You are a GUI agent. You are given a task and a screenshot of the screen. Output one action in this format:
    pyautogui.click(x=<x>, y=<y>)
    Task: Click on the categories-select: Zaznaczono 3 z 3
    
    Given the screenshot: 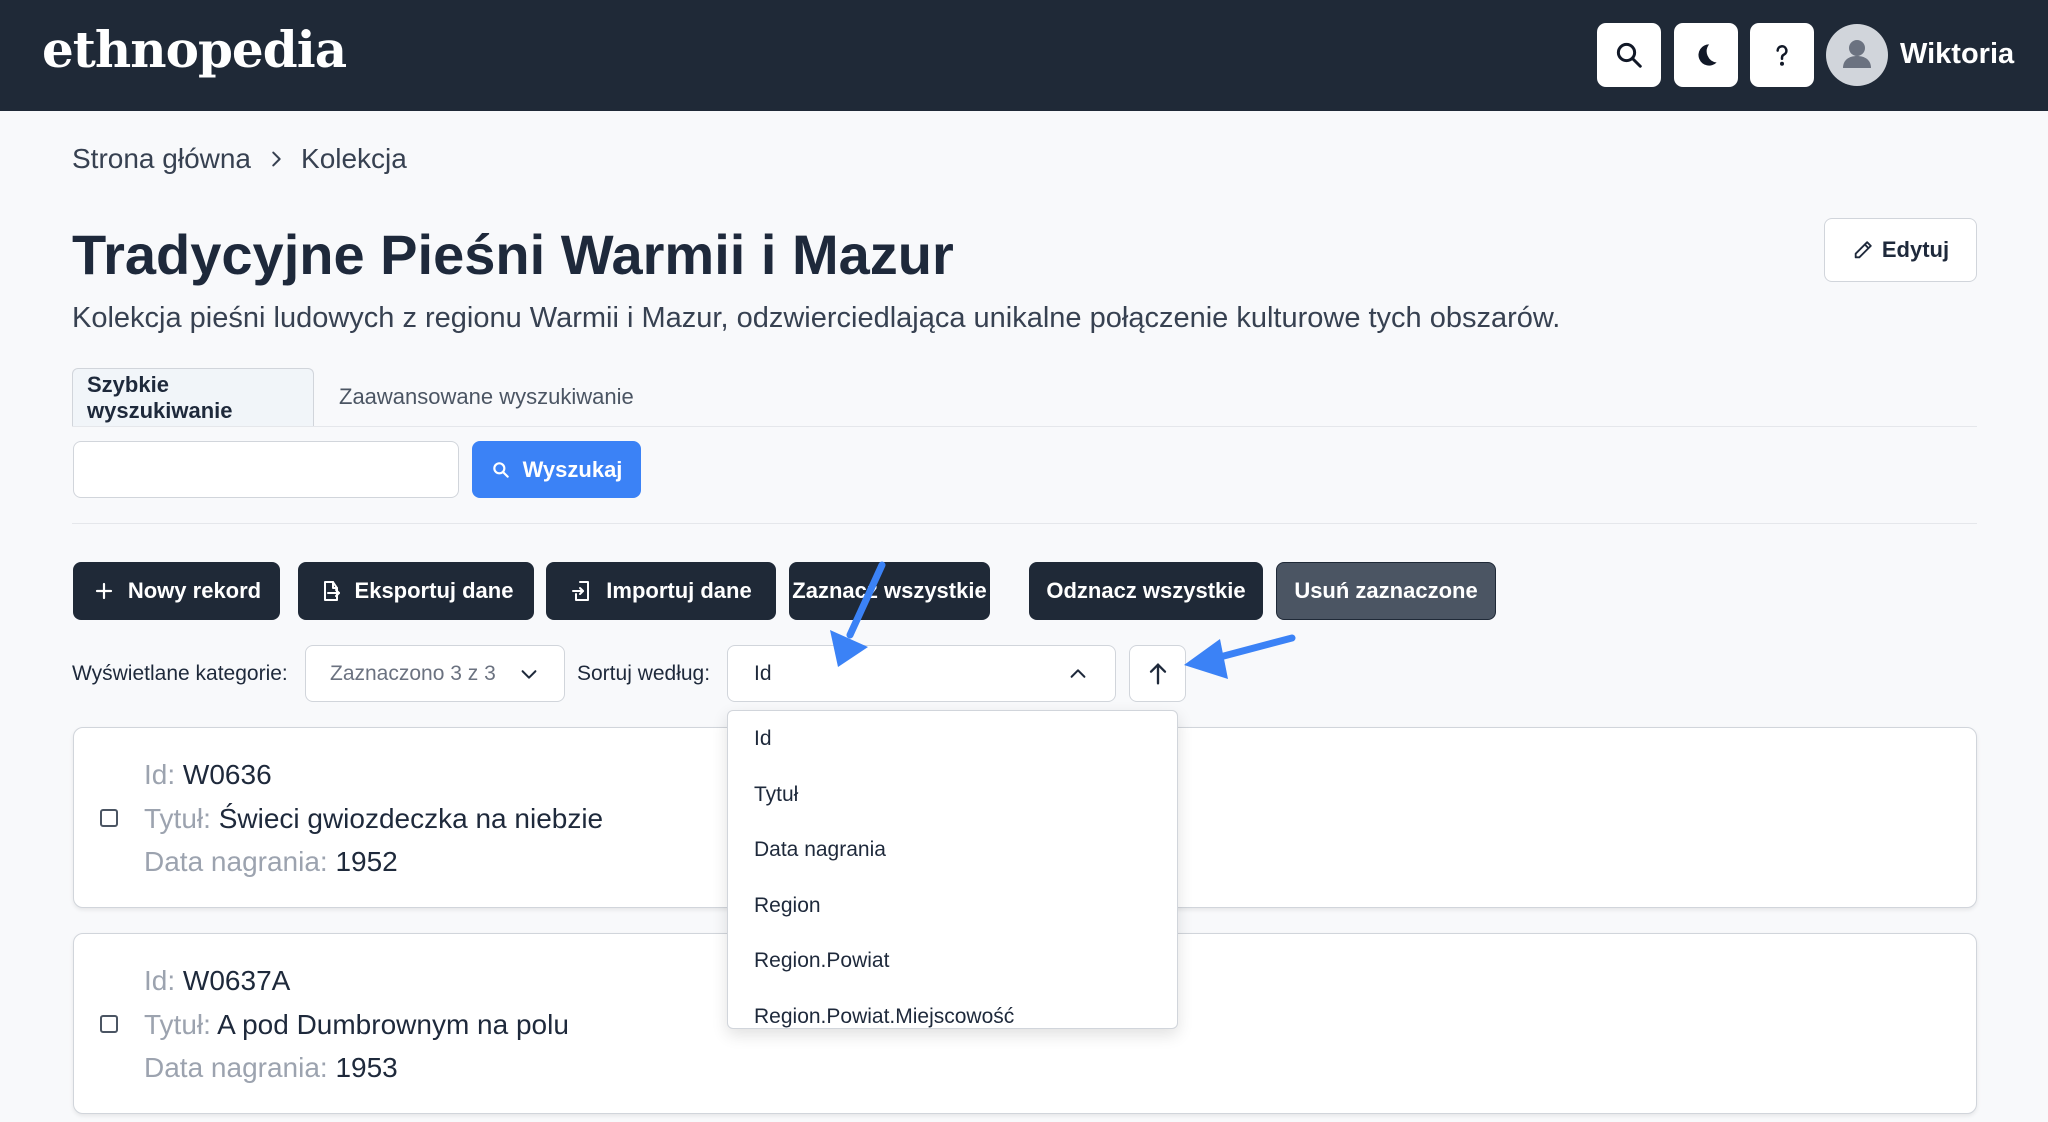 What is the action you would take?
    pyautogui.click(x=435, y=673)
    